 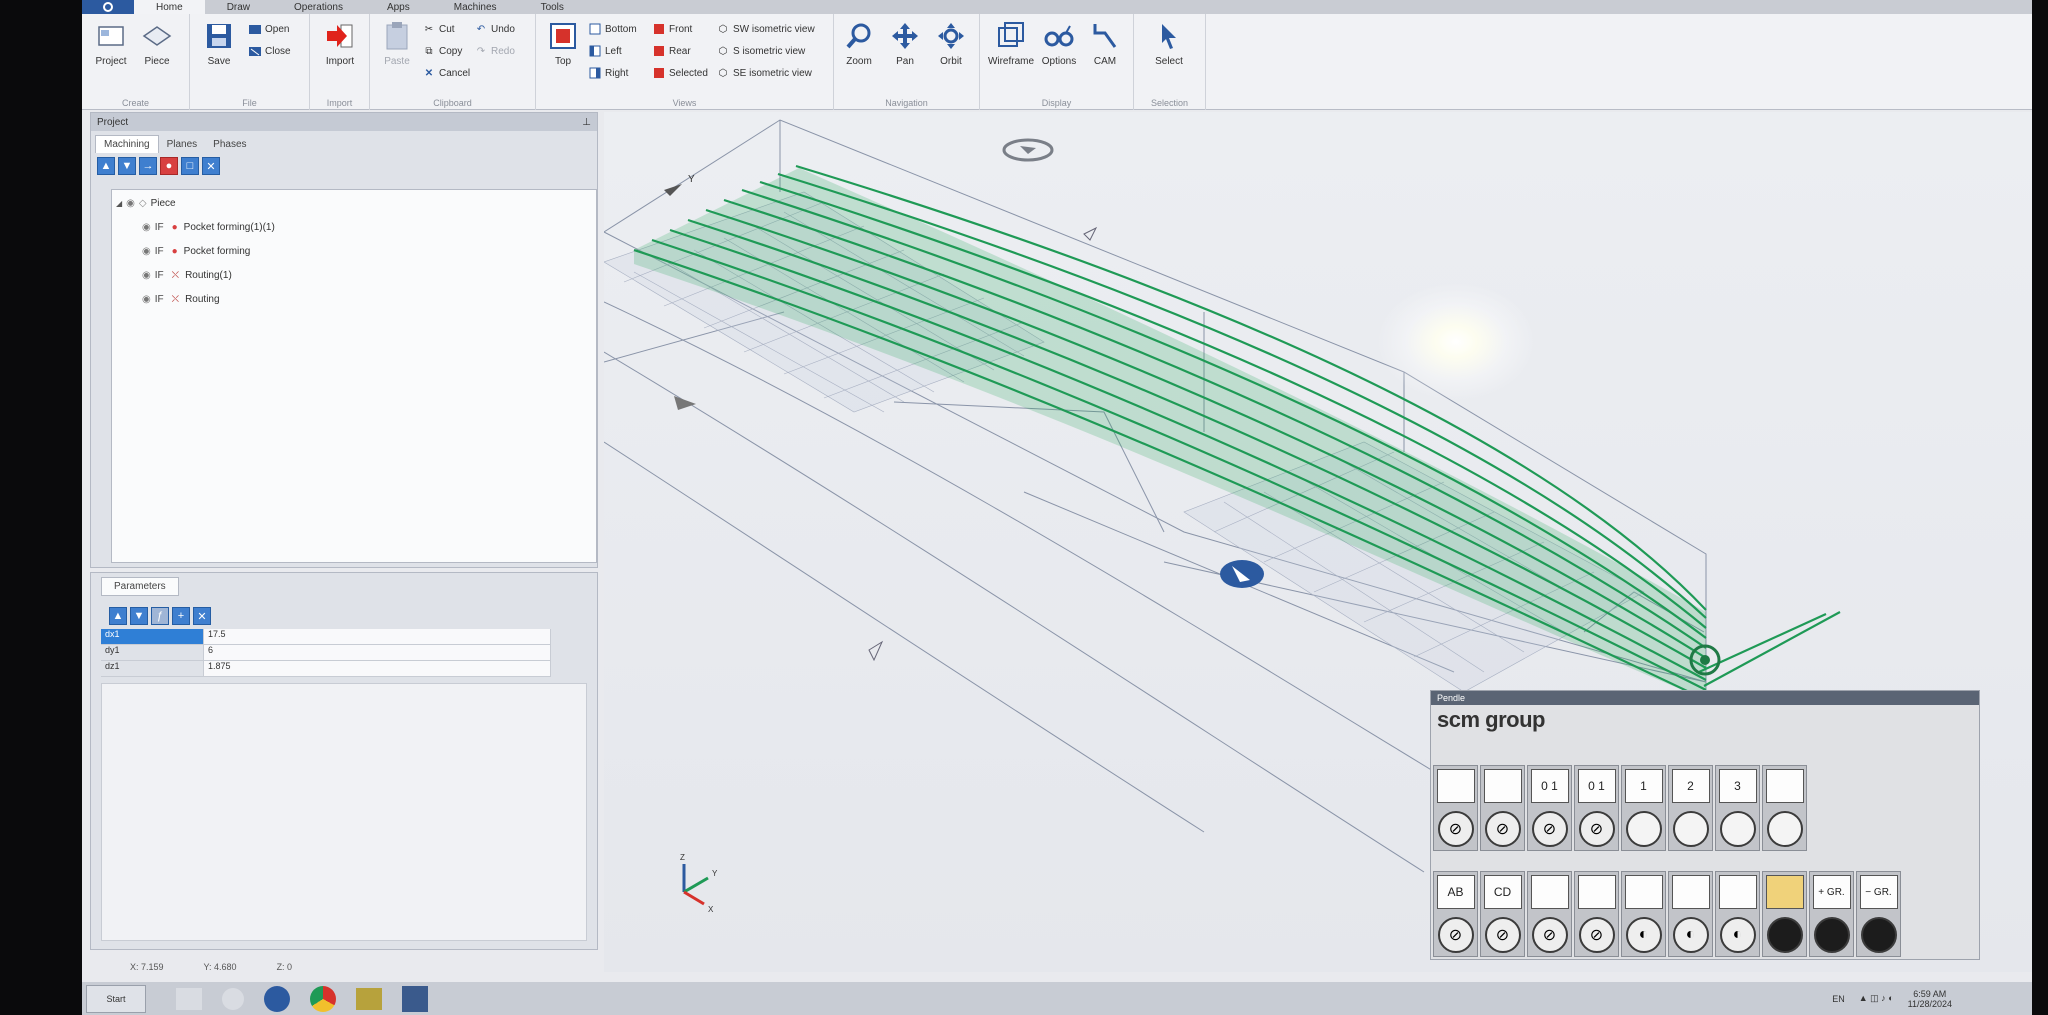 I want to click on view-left-button: Left, so click(x=605, y=51).